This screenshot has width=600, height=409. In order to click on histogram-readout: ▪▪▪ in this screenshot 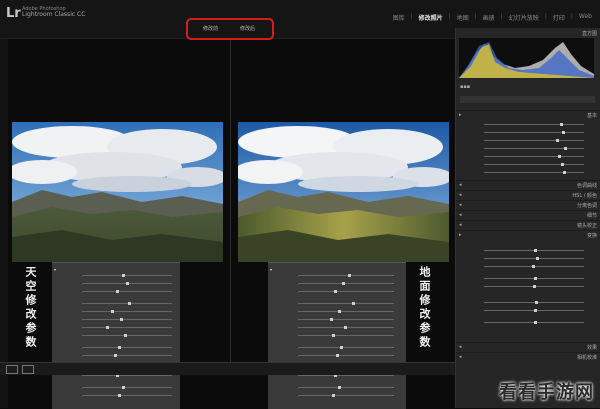, I will do `click(465, 87)`.